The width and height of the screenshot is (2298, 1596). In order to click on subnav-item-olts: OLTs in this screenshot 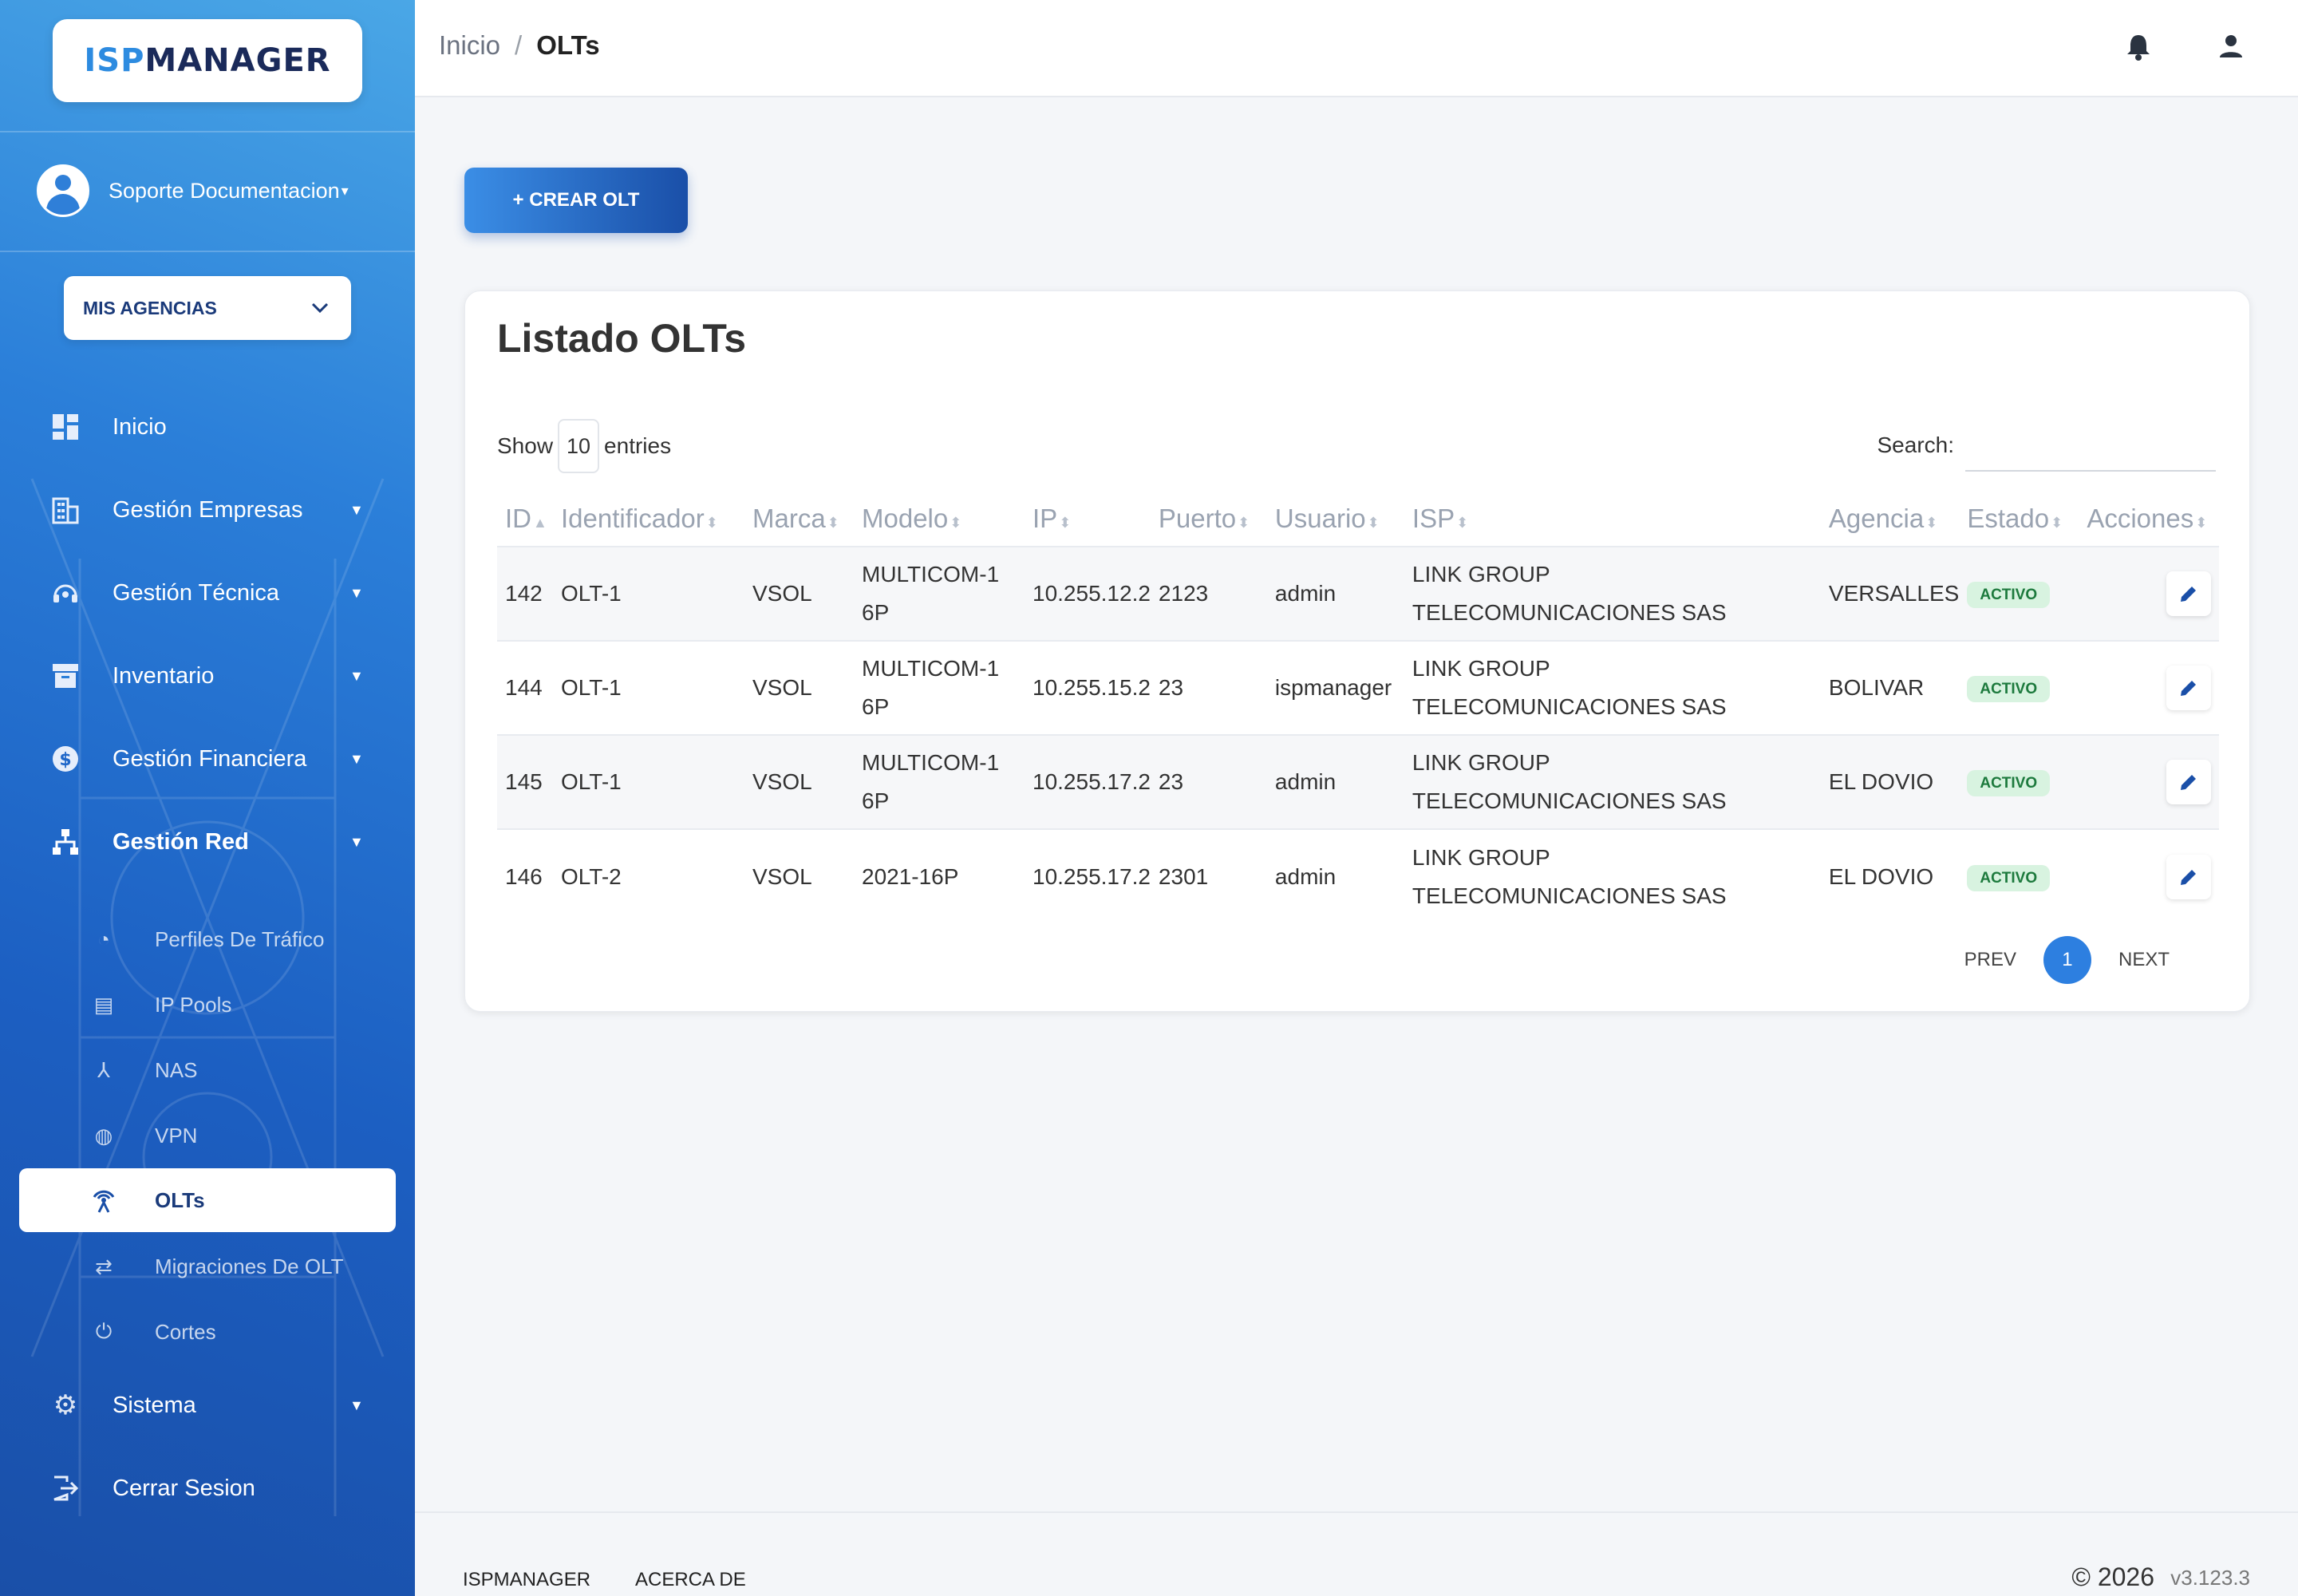, I will do `click(207, 1200)`.